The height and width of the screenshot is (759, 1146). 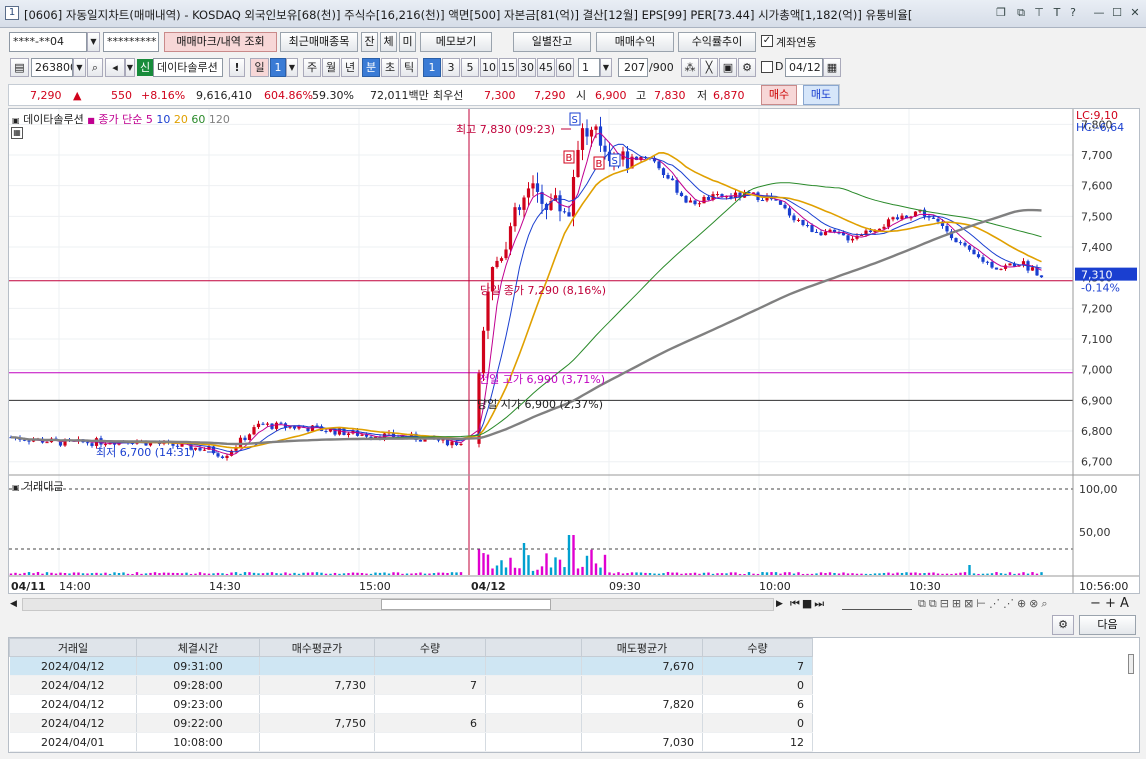 I want to click on daily-balance-button: 일별잔고, so click(x=552, y=42).